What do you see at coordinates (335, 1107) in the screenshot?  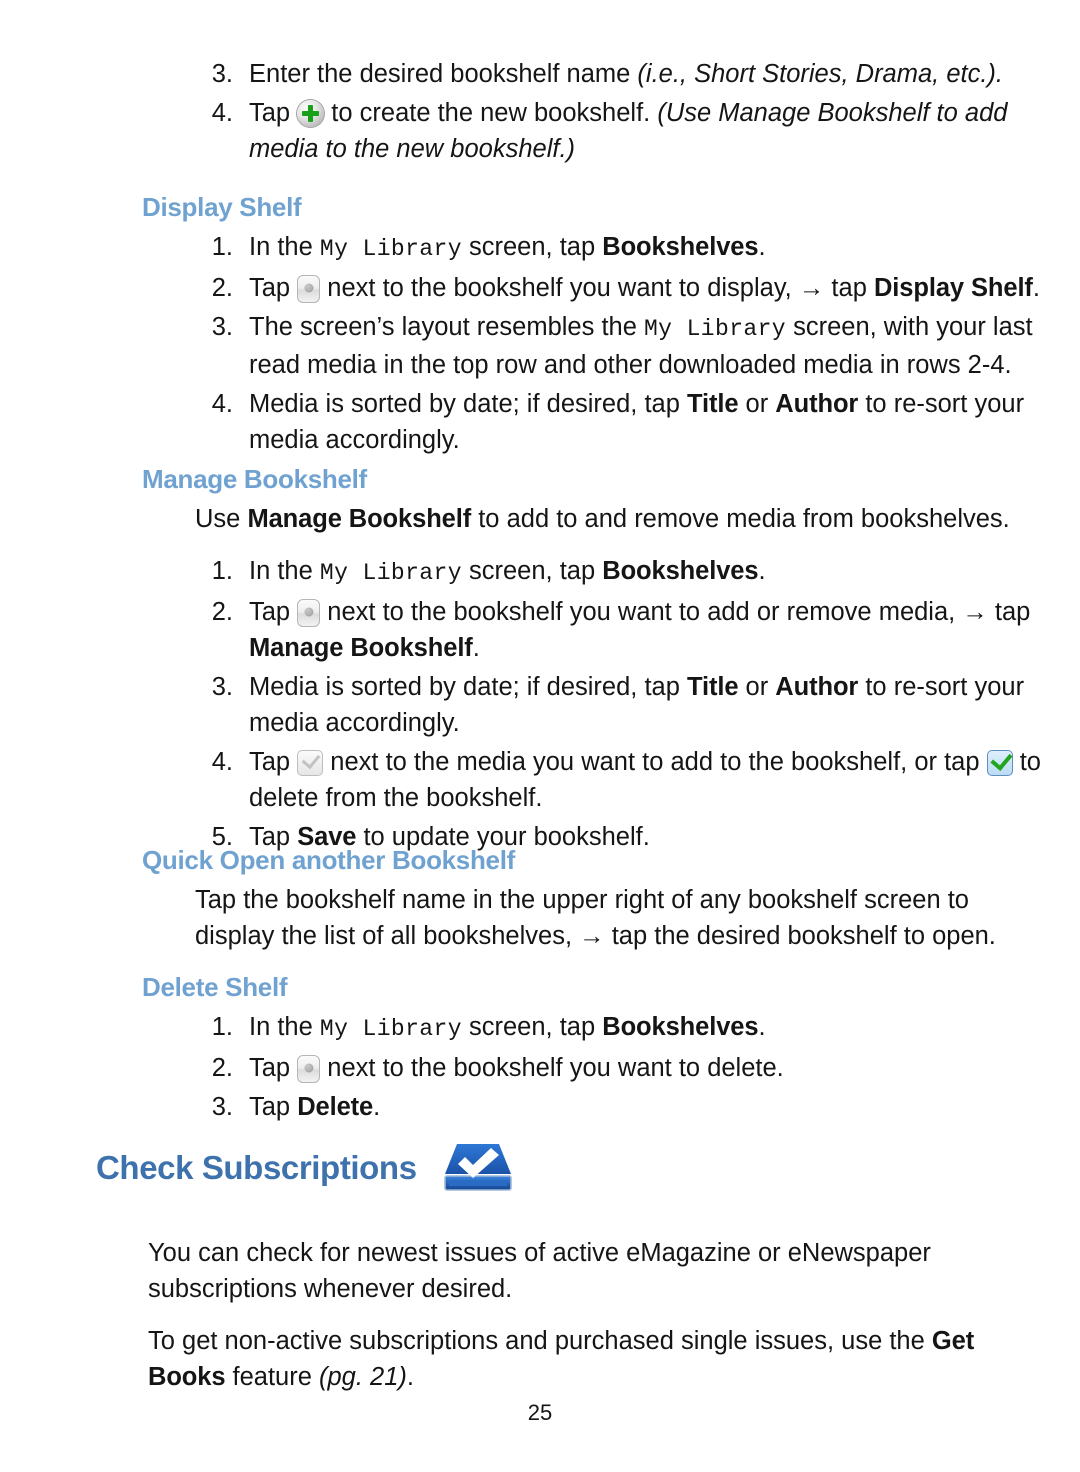 I see `bold-delete: Delete` at bounding box center [335, 1107].